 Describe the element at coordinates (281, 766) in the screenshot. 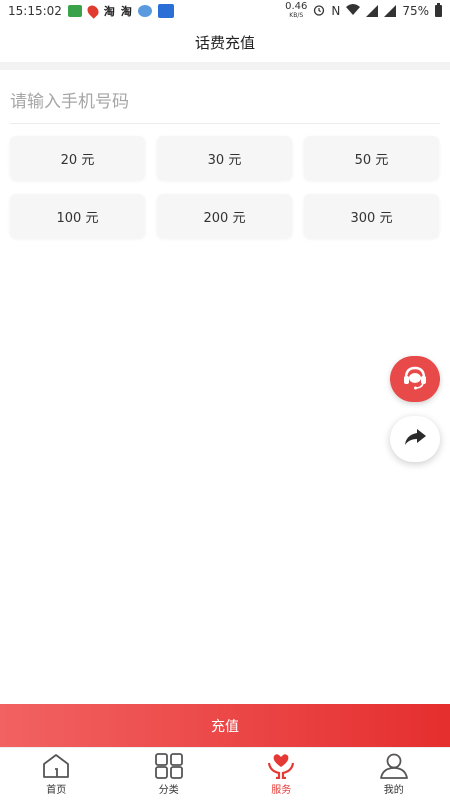

I see `heart-hands-icon` at that location.